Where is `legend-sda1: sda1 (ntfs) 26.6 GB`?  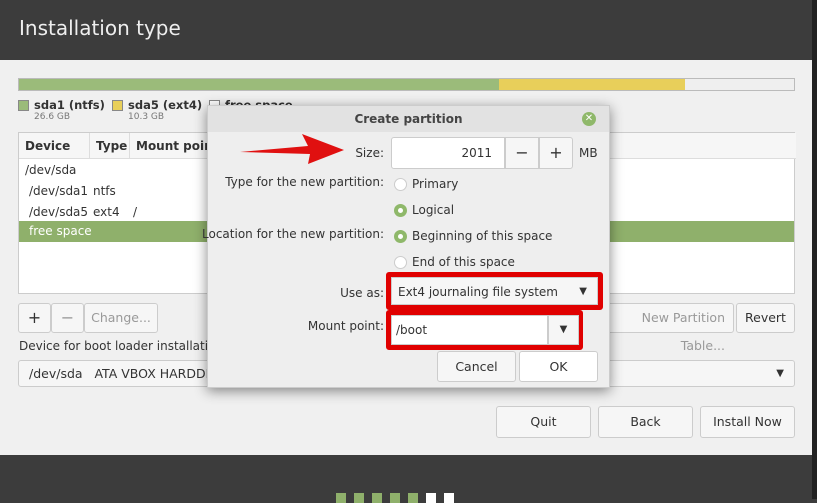
legend-sda1: sda1 (ntfs) 26.6 GB is located at coordinates (61, 110).